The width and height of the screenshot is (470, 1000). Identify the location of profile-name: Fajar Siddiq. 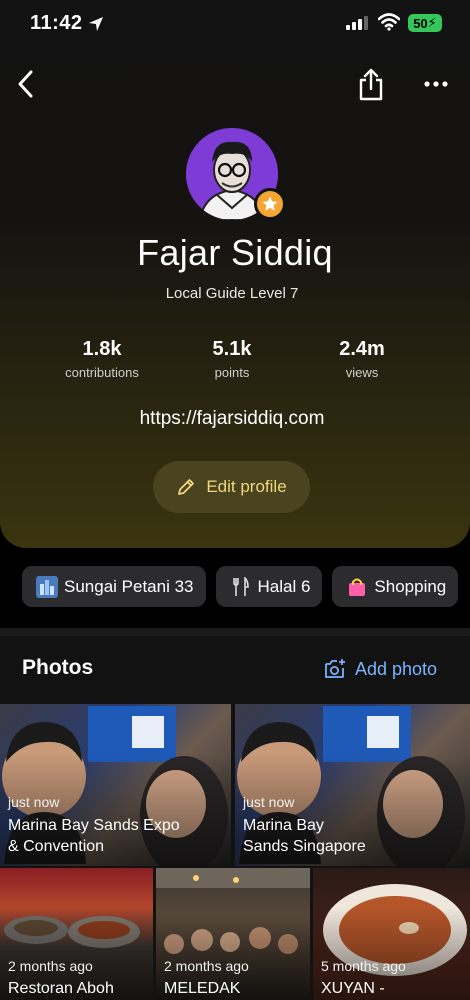
(235, 252).